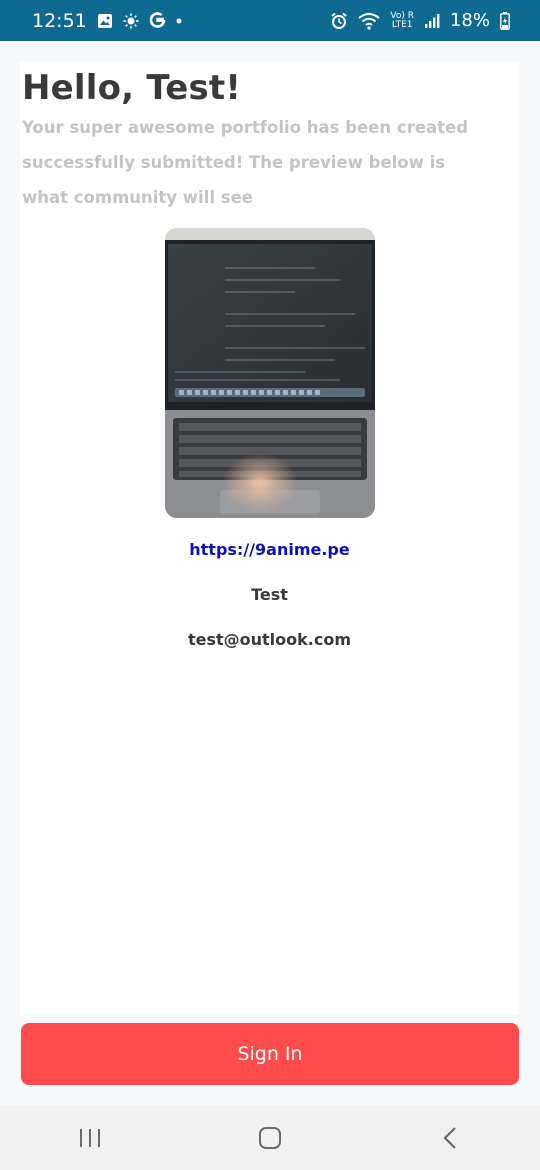  Describe the element at coordinates (505, 20) in the screenshot. I see `battery-icon` at that location.